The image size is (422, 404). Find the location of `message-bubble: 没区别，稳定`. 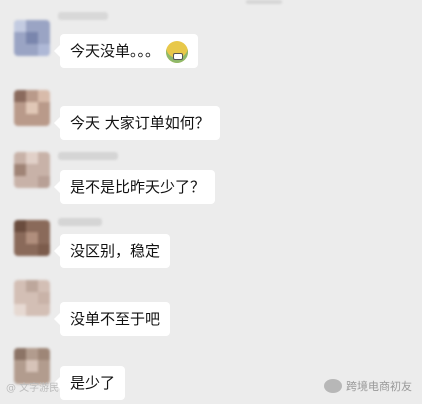

message-bubble: 没区别，稳定 is located at coordinates (112, 251).